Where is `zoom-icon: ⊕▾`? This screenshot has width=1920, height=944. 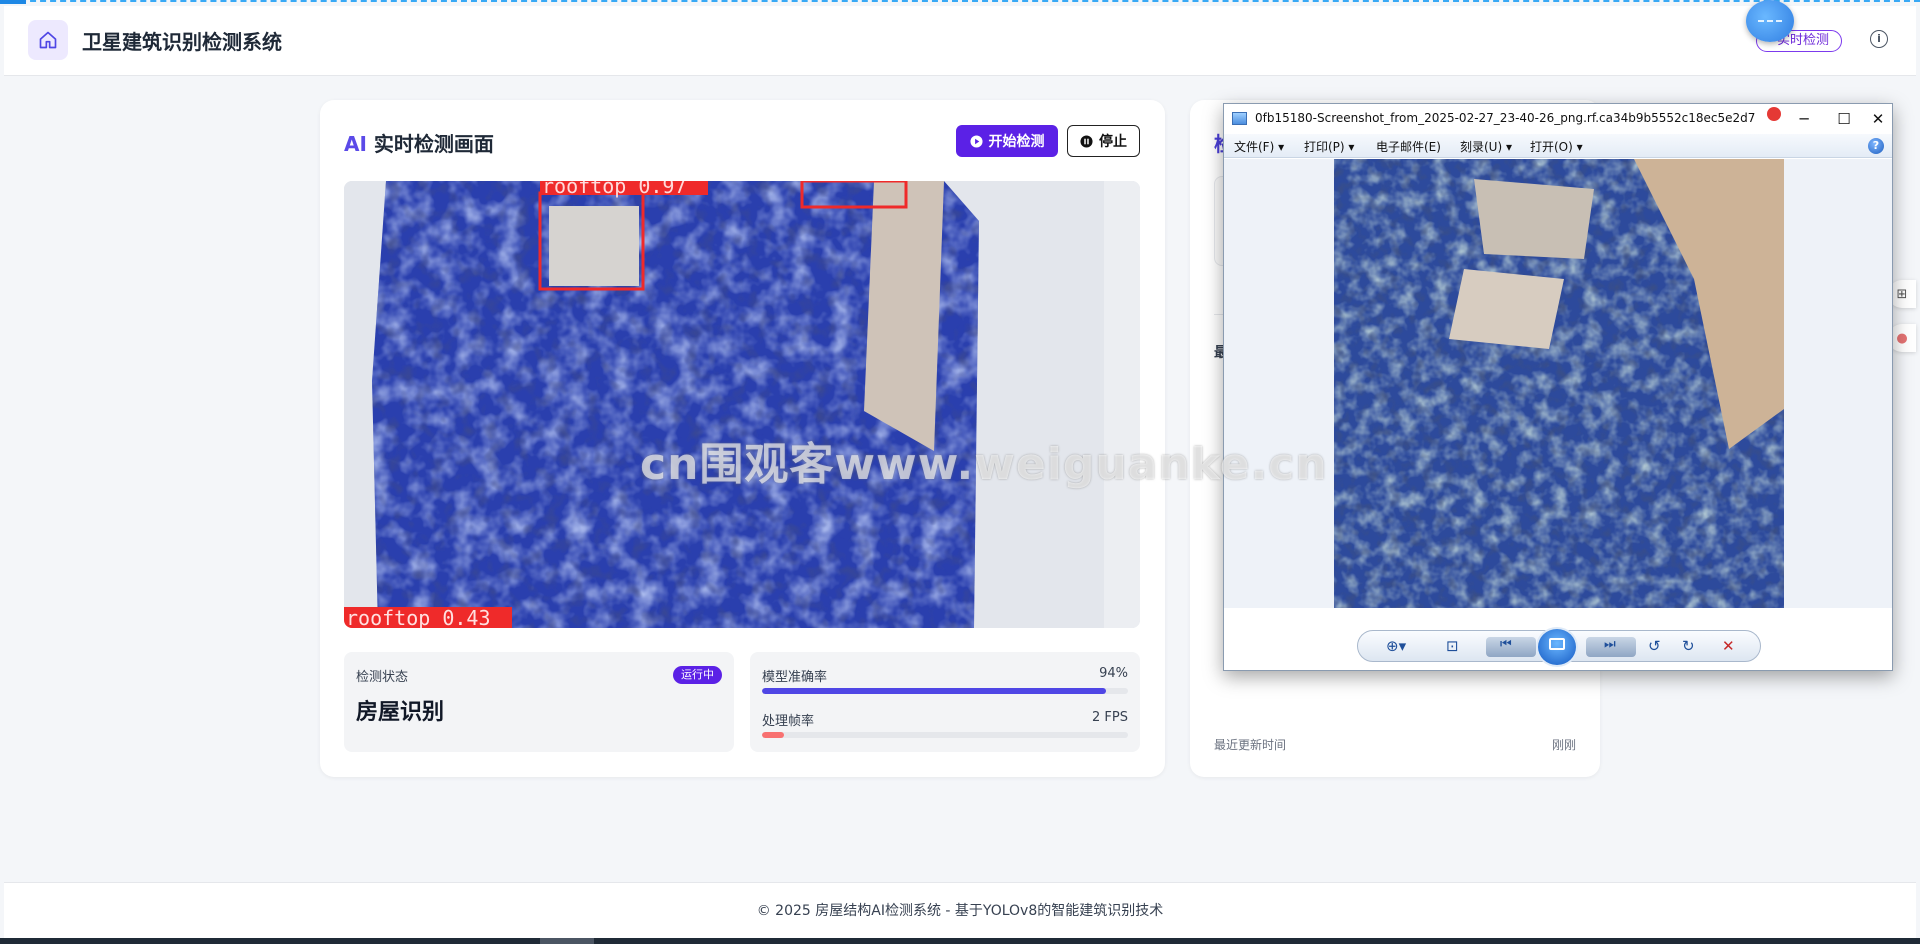 zoom-icon: ⊕▾ is located at coordinates (1396, 646).